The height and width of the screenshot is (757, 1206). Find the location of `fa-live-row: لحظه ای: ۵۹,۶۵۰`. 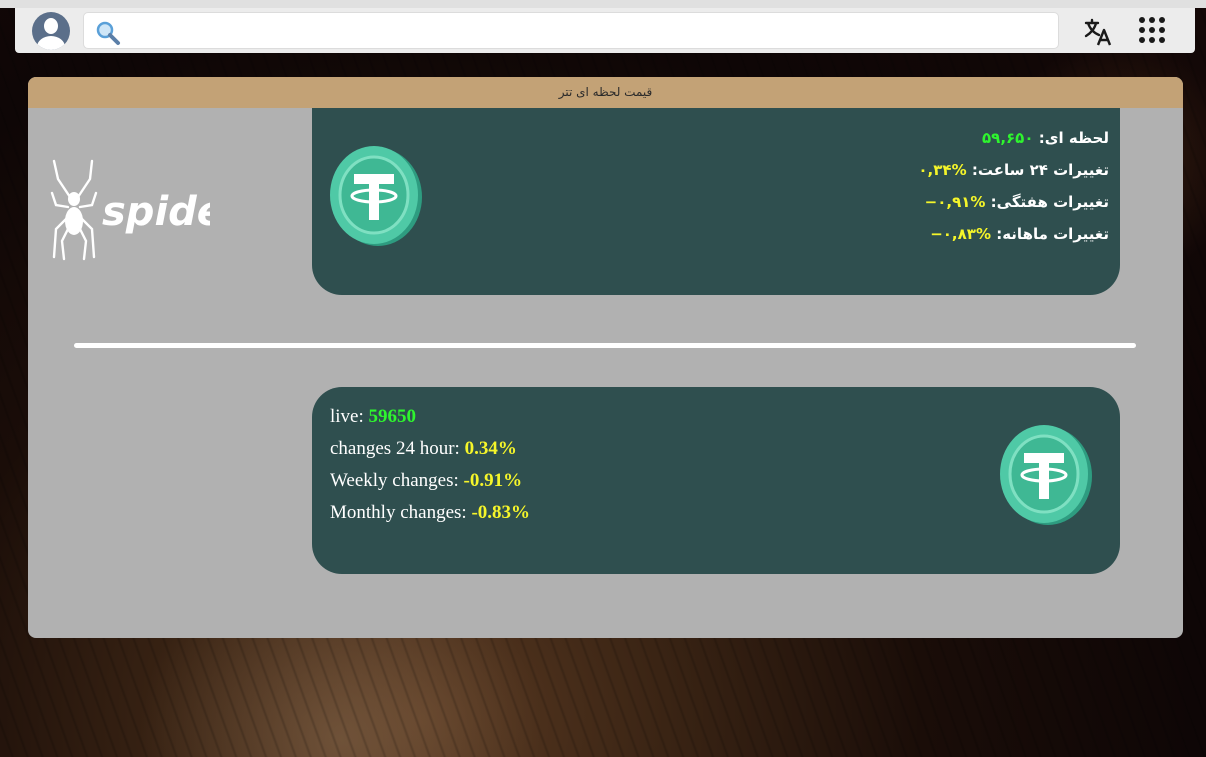

fa-live-row: لحظه ای: ۵۹,۶۵۰ is located at coordinates (1013, 138).